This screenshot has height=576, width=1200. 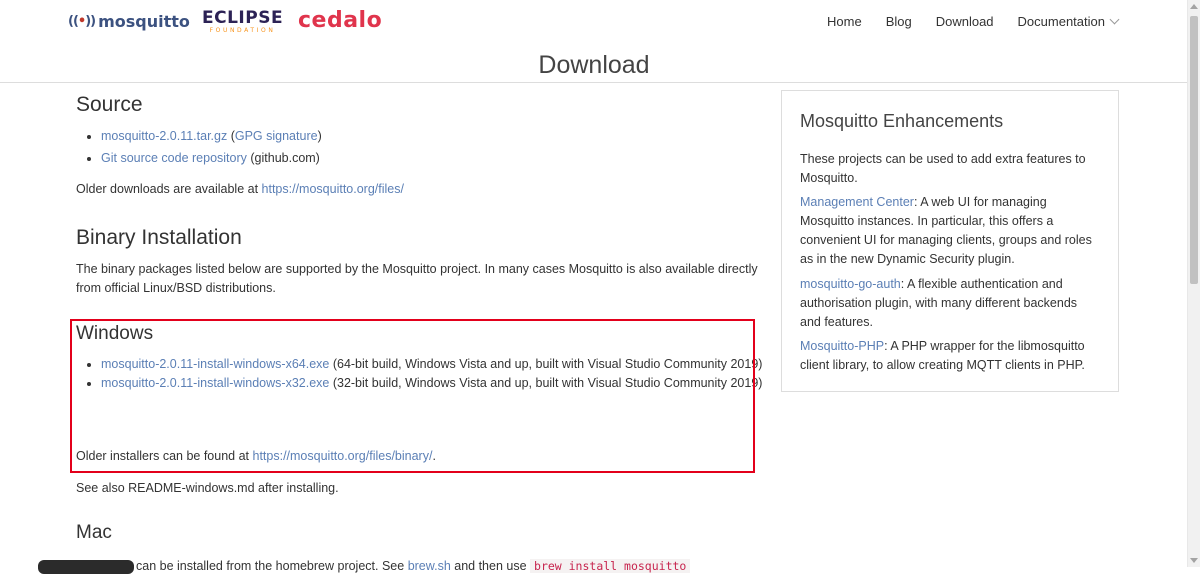 What do you see at coordinates (169, 189) in the screenshot?
I see `older-downloads-label: Older downloads are available at` at bounding box center [169, 189].